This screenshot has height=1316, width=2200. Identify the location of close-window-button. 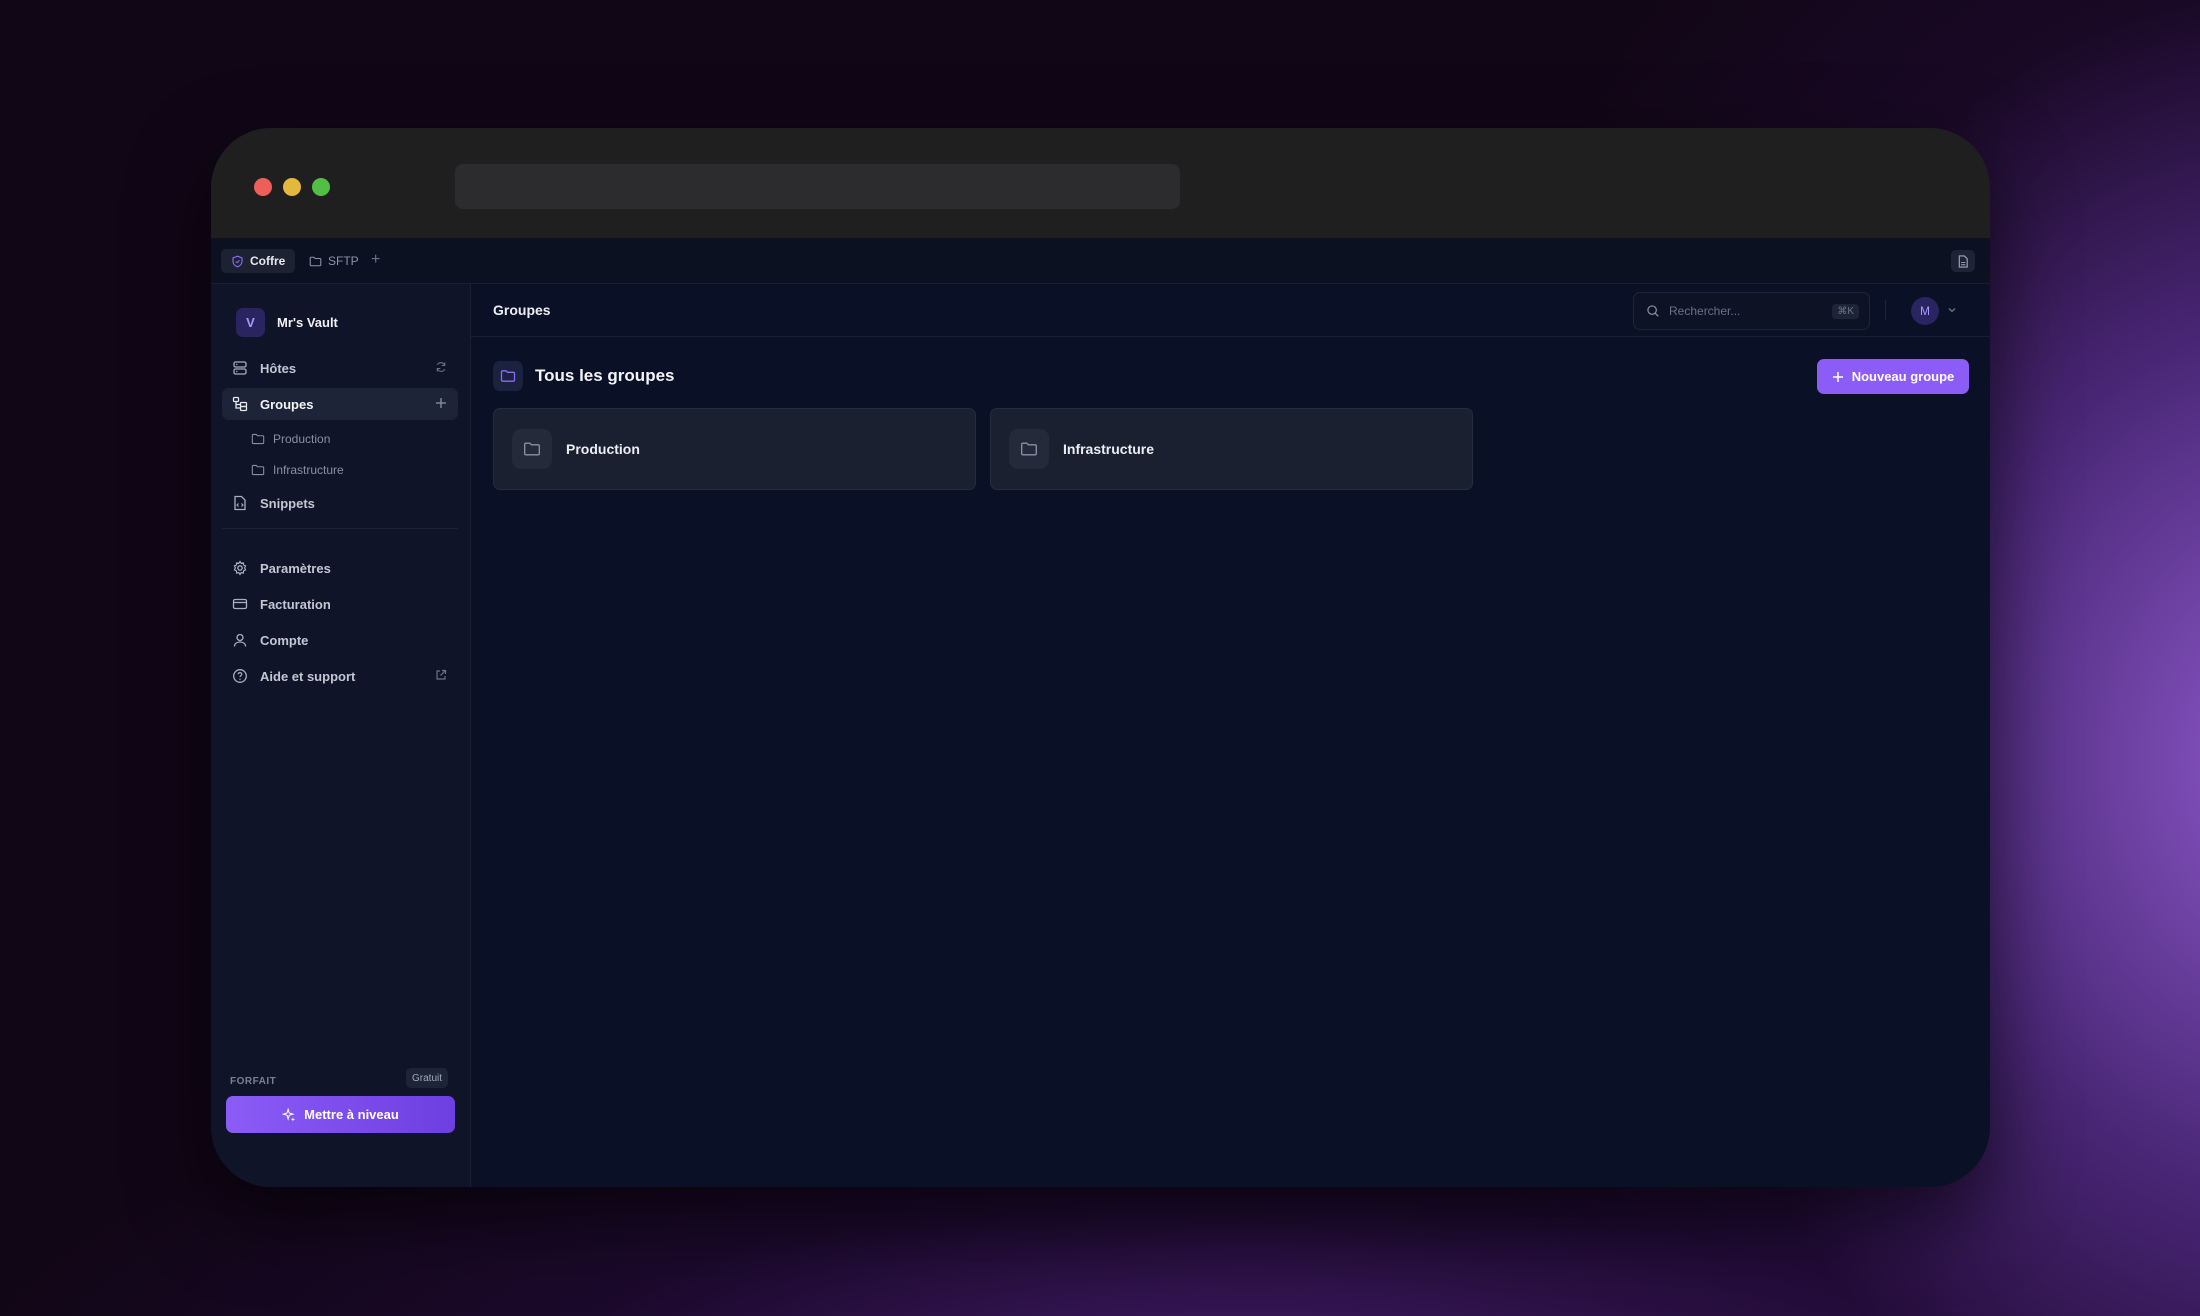
(263, 187).